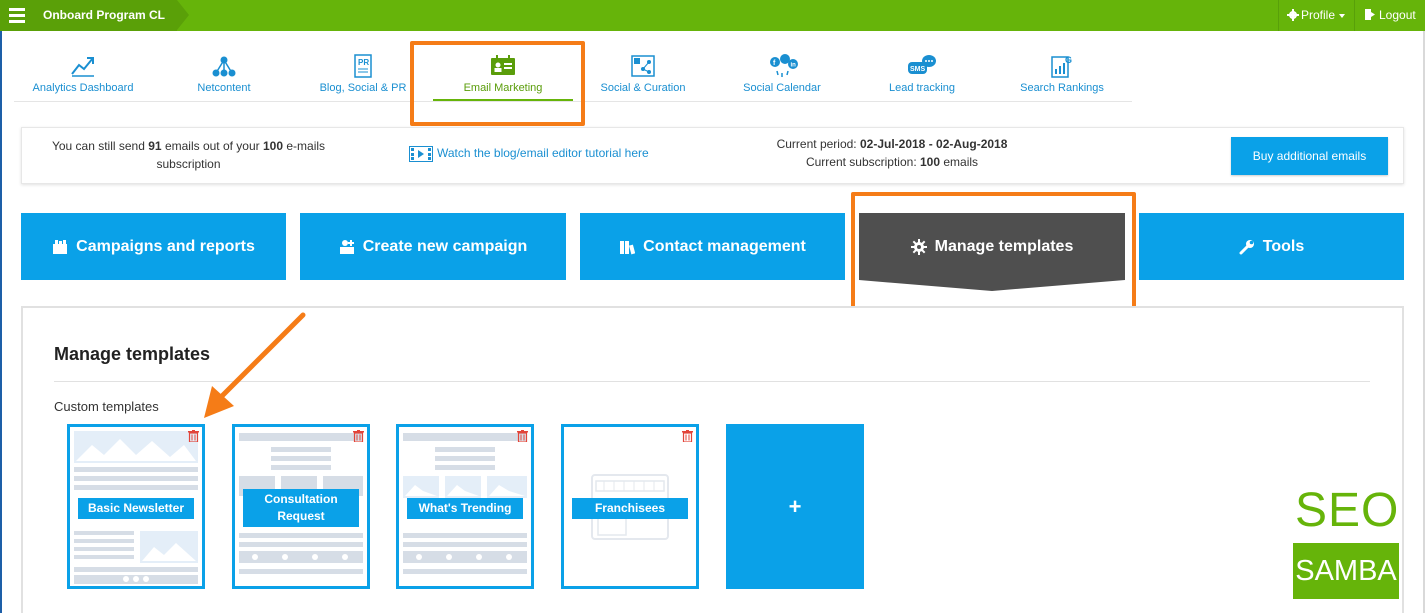 This screenshot has width=1425, height=613. What do you see at coordinates (1283, 246) in the screenshot?
I see `button-label: Tools` at bounding box center [1283, 246].